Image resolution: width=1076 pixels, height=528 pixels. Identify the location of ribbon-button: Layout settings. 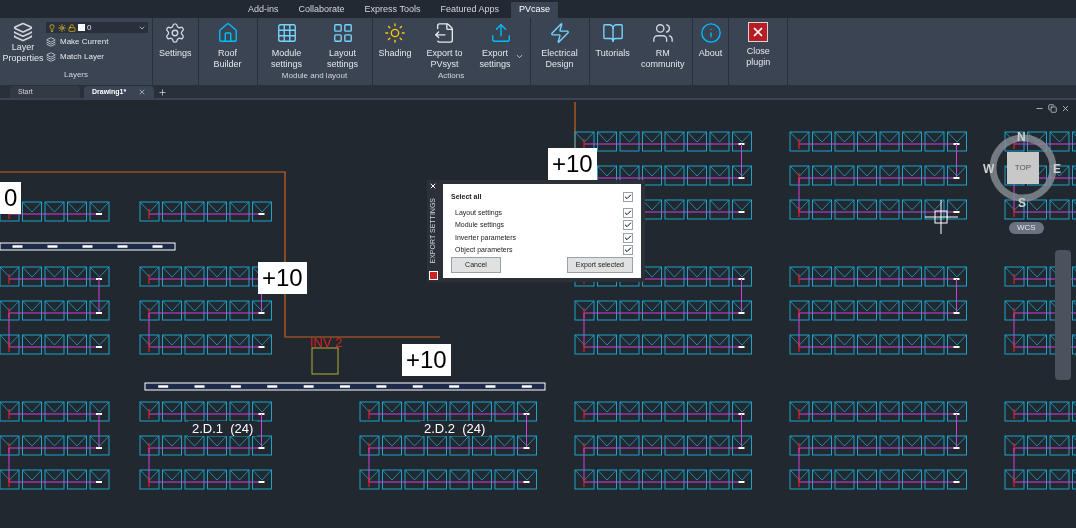
(342, 44).